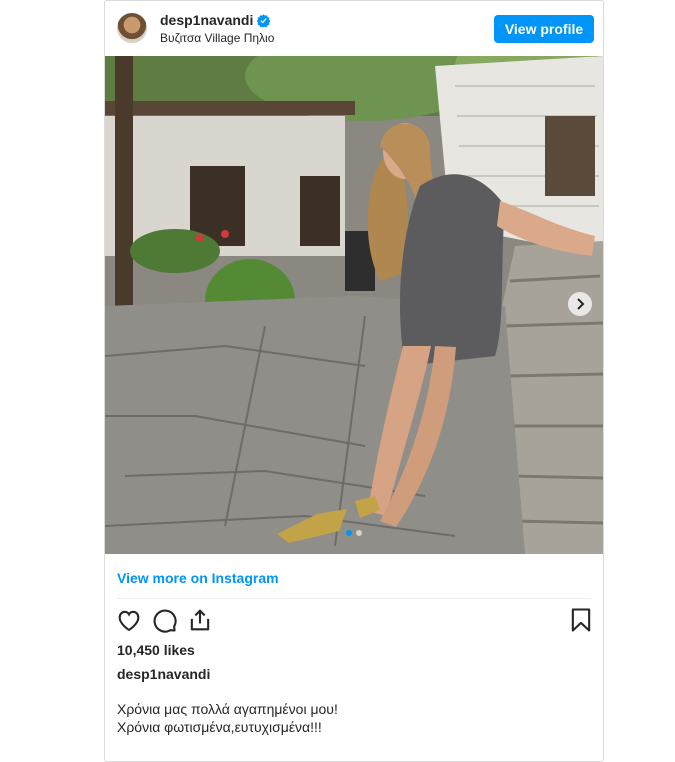 Image resolution: width=675 pixels, height=762 pixels. Describe the element at coordinates (206, 20) in the screenshot. I see `username-text: desp1navandi` at that location.